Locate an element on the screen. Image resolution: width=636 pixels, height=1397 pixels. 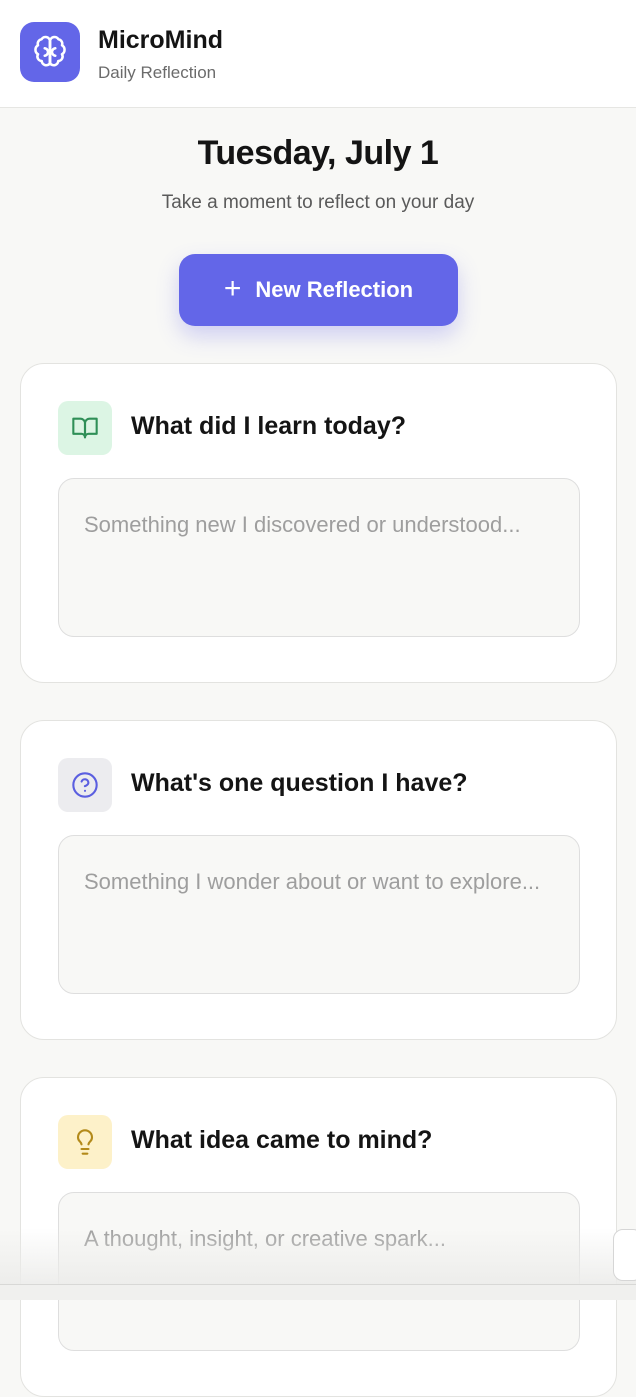
card-title: What did I learn today? is located at coordinates (269, 426).